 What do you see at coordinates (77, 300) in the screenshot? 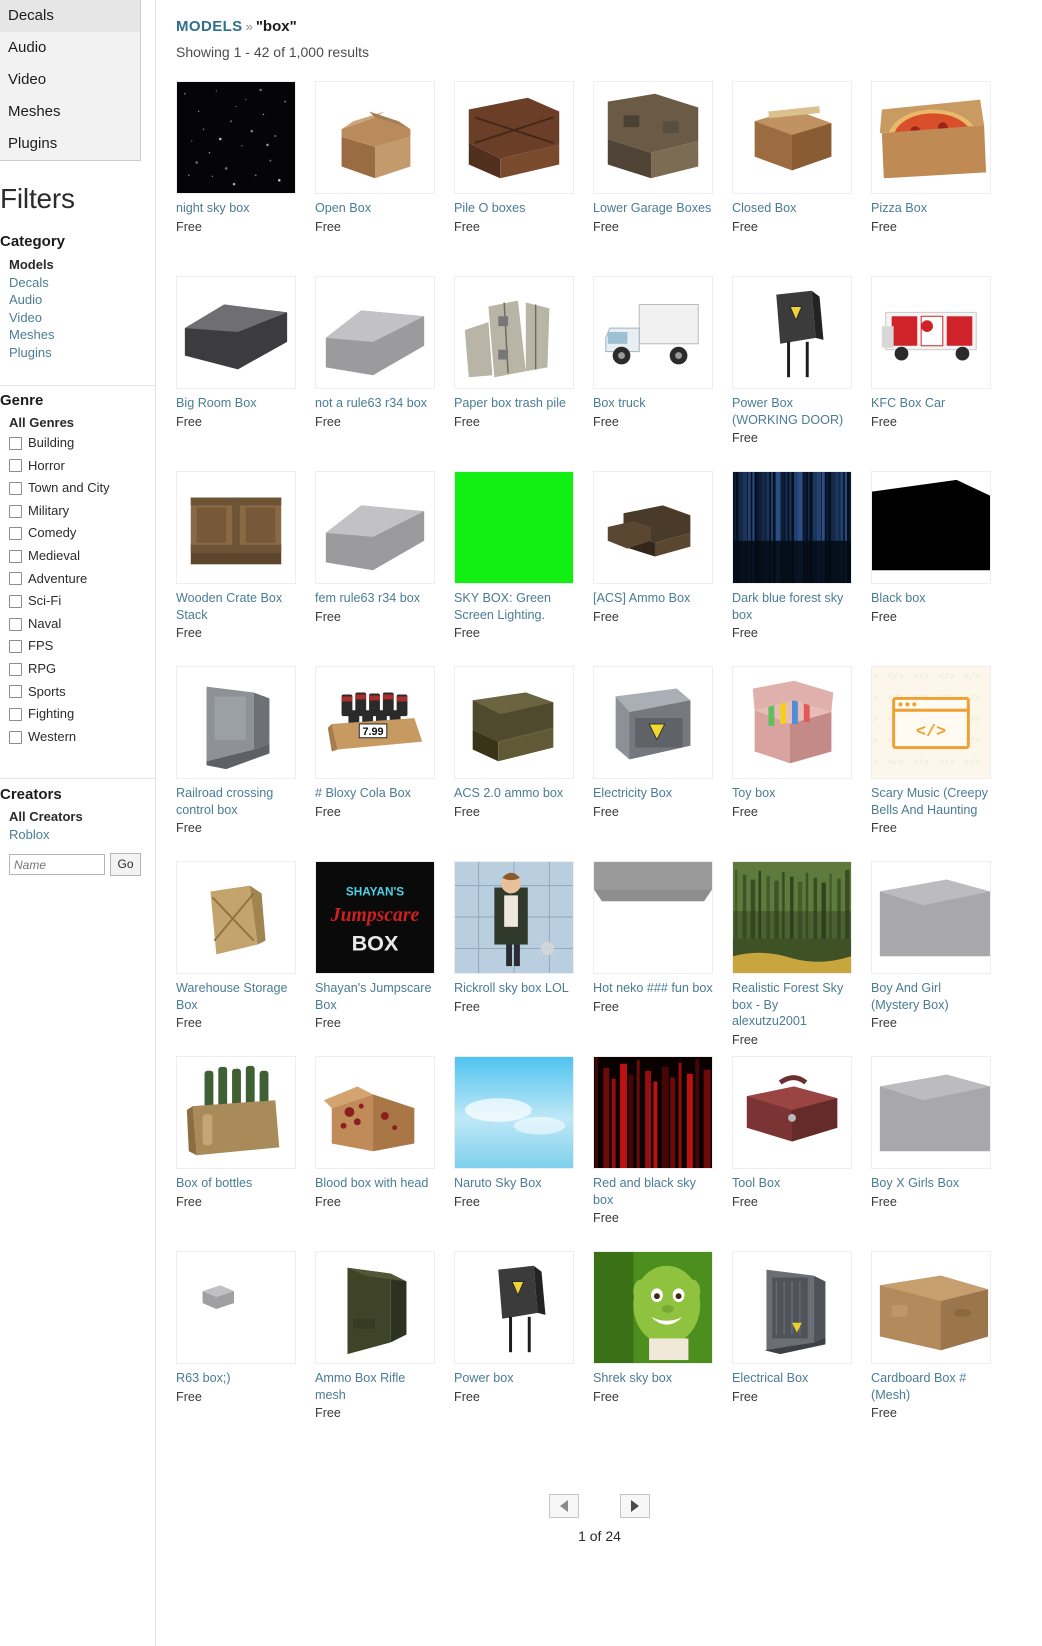
I see `category-item-audio: Audio` at bounding box center [77, 300].